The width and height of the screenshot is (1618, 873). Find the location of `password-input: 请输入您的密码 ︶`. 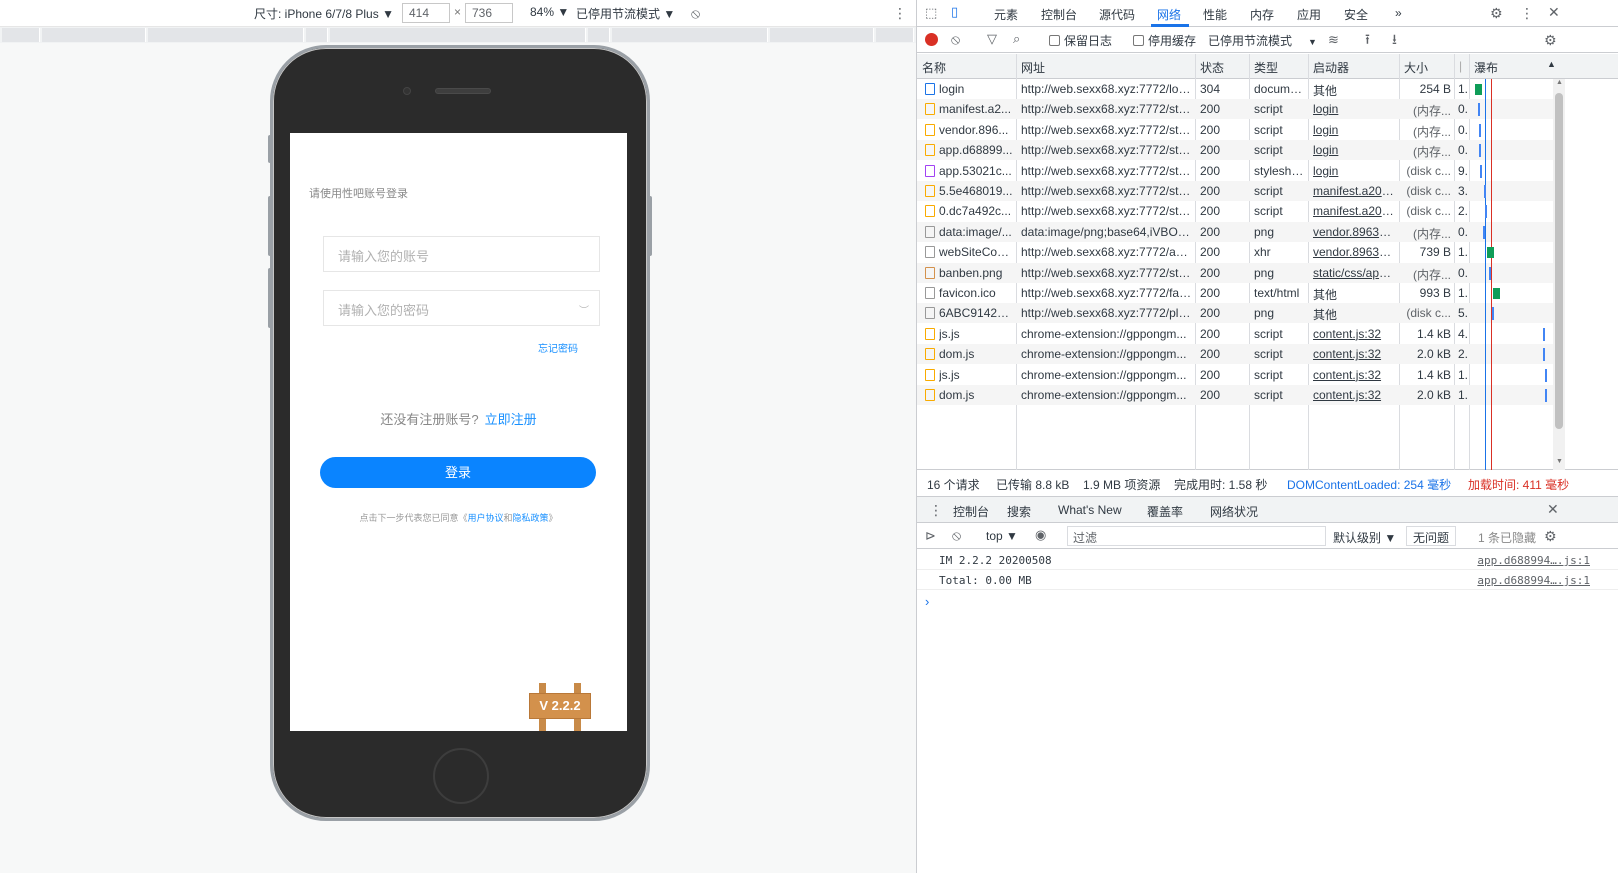

password-input: 请输入您的密码 ︶ is located at coordinates (461, 308).